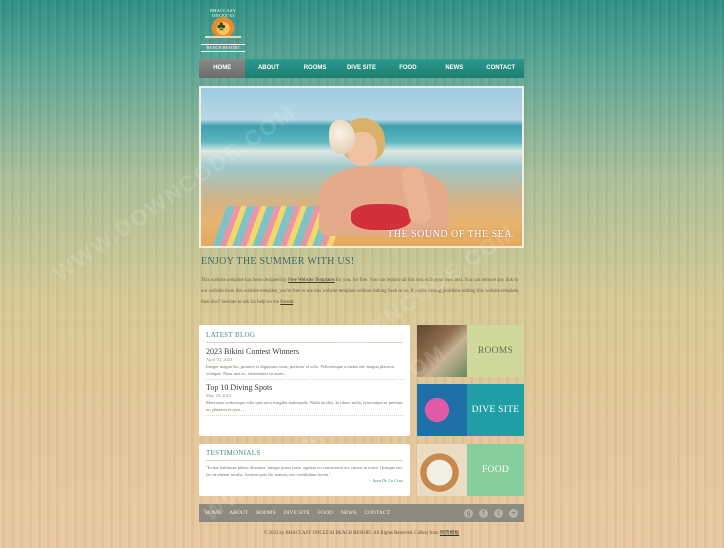  Describe the element at coordinates (483, 513) in the screenshot. I see `facebook-icon: f` at that location.